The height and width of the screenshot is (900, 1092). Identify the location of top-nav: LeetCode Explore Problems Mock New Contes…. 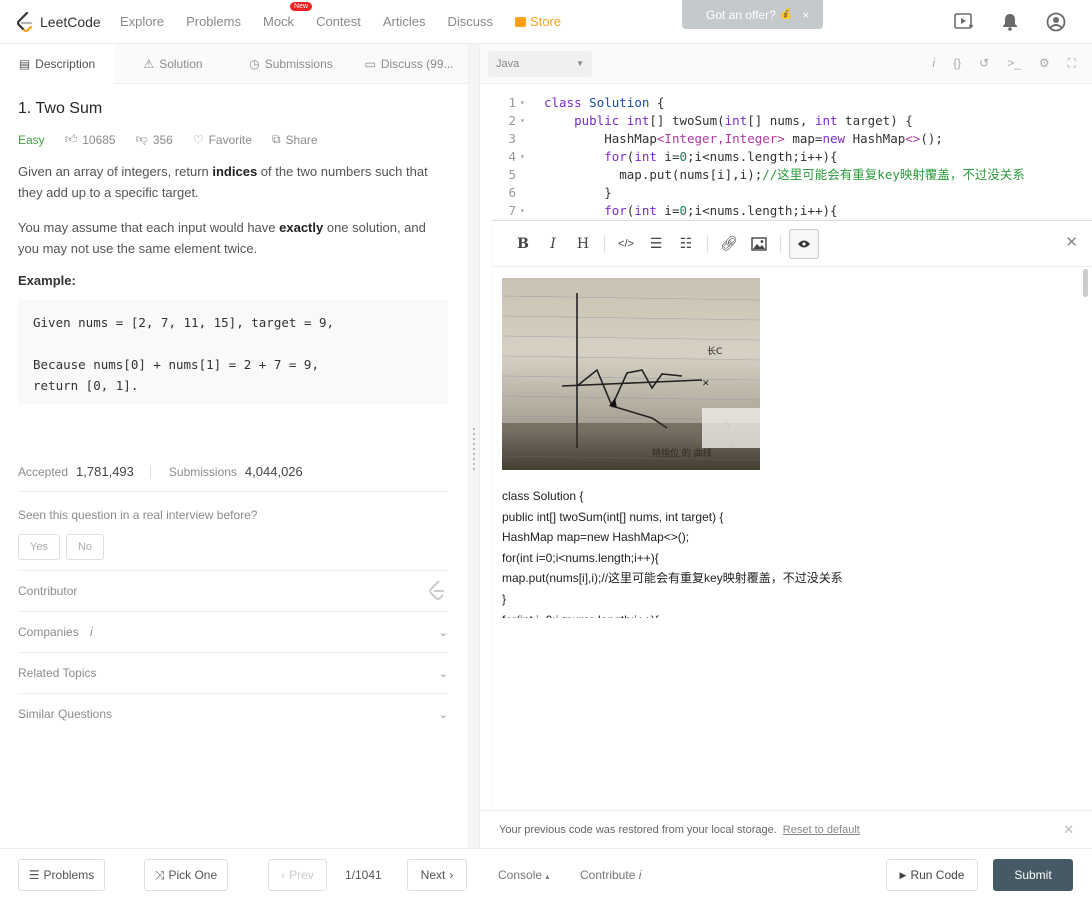
(546, 22).